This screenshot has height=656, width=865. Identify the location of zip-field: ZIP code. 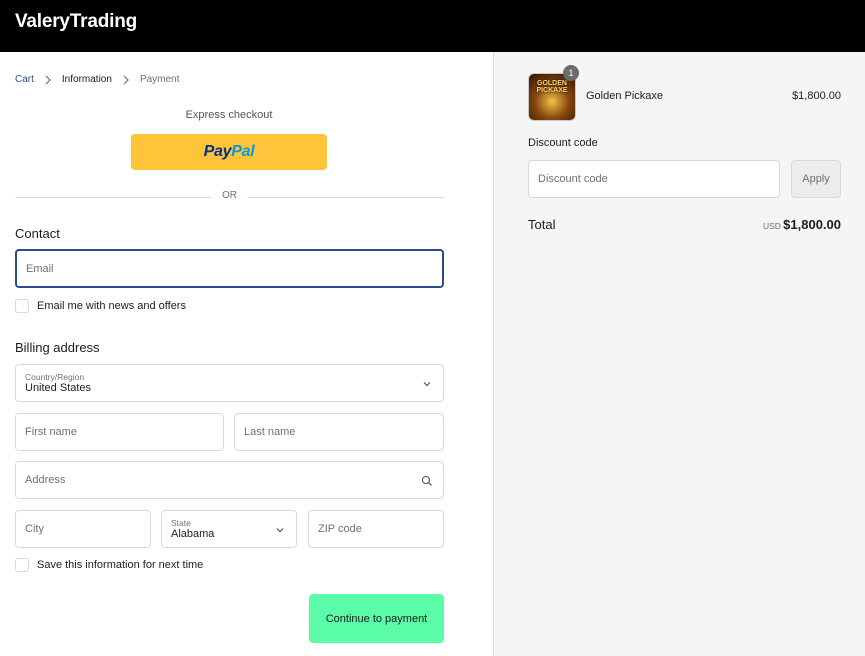
(376, 529).